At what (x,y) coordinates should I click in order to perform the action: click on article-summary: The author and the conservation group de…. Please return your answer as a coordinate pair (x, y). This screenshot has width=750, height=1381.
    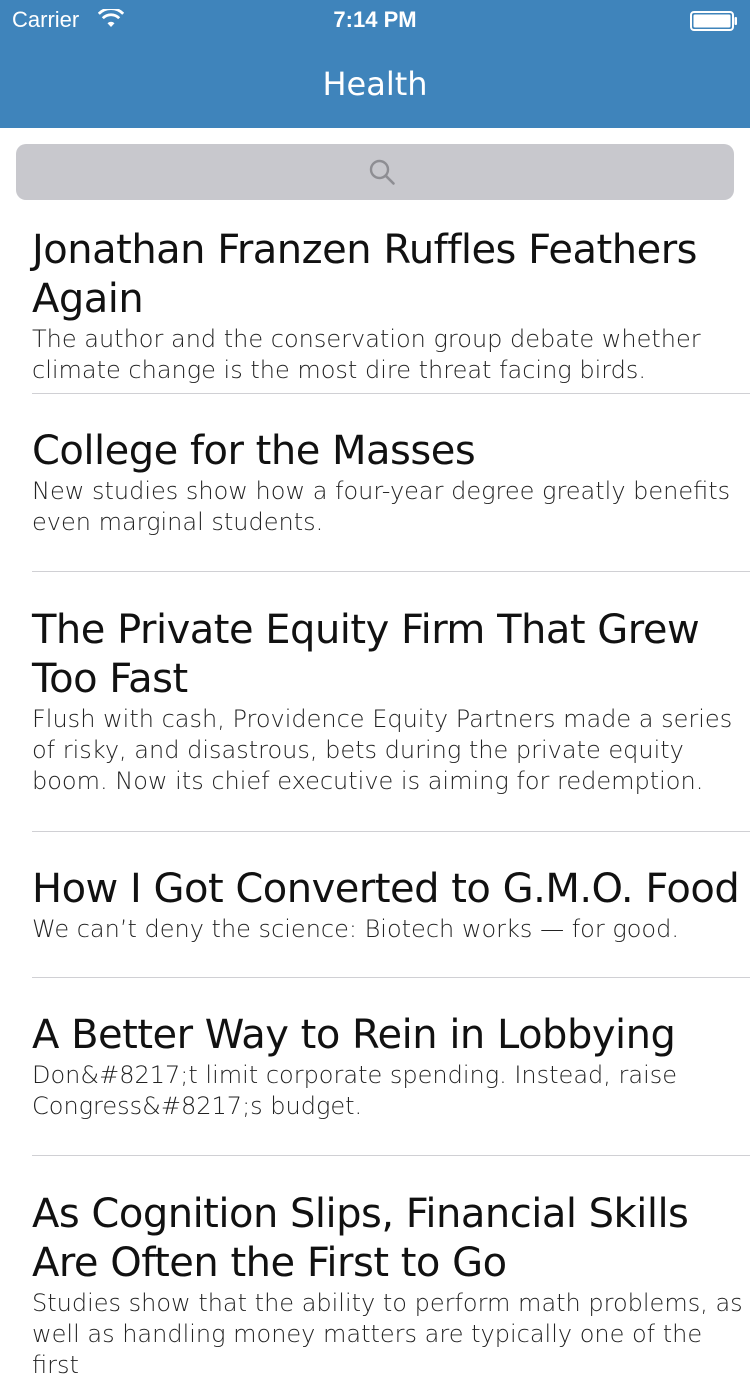
    Looking at the image, I should click on (366, 354).